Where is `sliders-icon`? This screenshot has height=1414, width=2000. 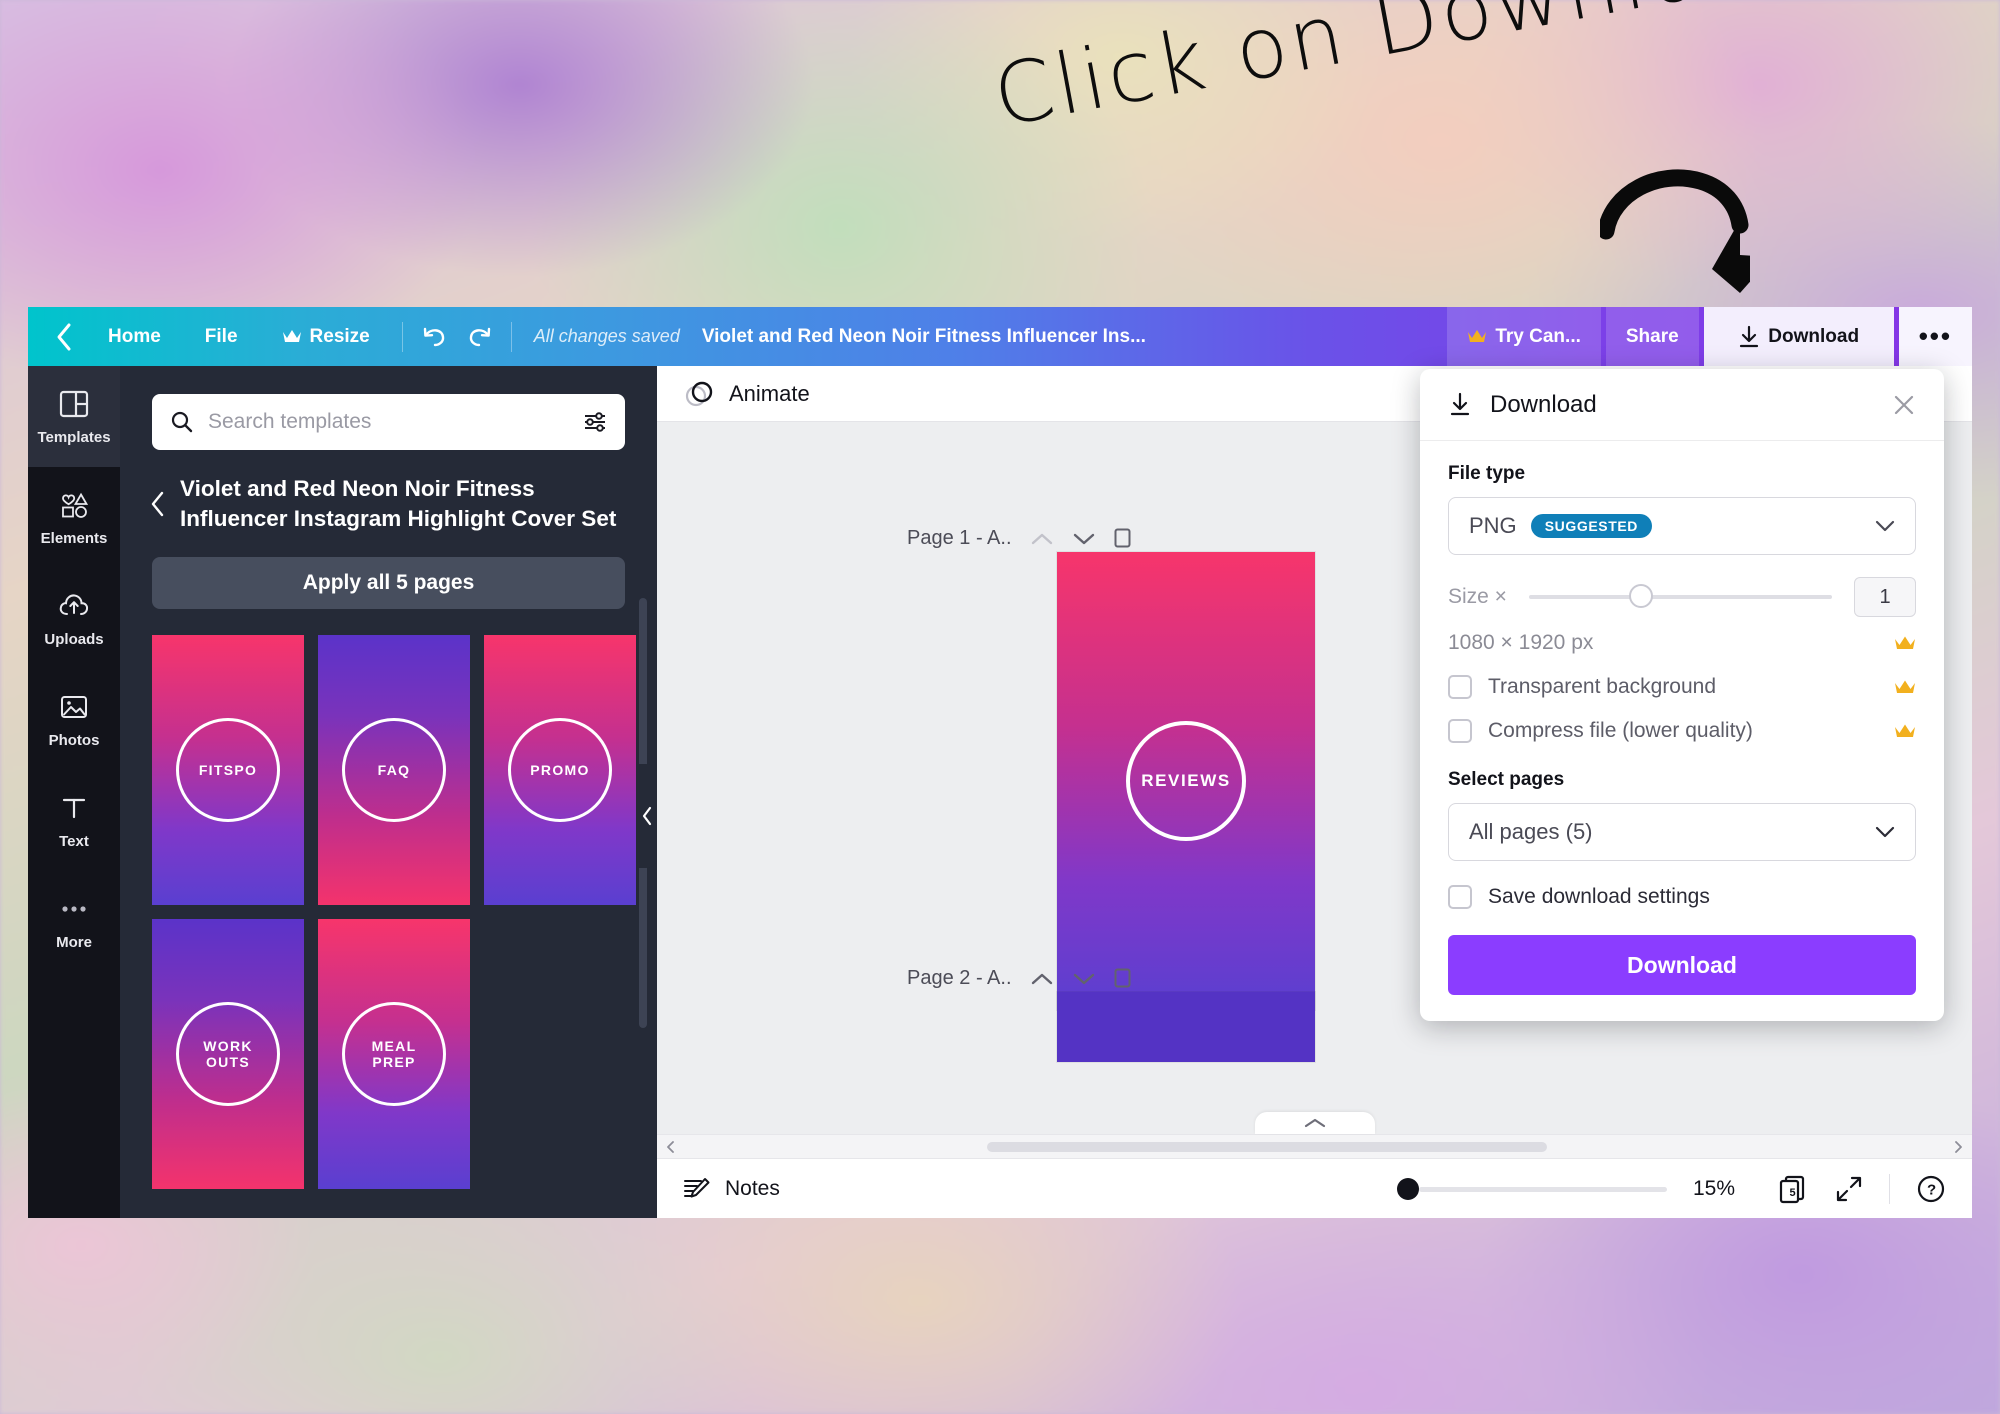 sliders-icon is located at coordinates (595, 422).